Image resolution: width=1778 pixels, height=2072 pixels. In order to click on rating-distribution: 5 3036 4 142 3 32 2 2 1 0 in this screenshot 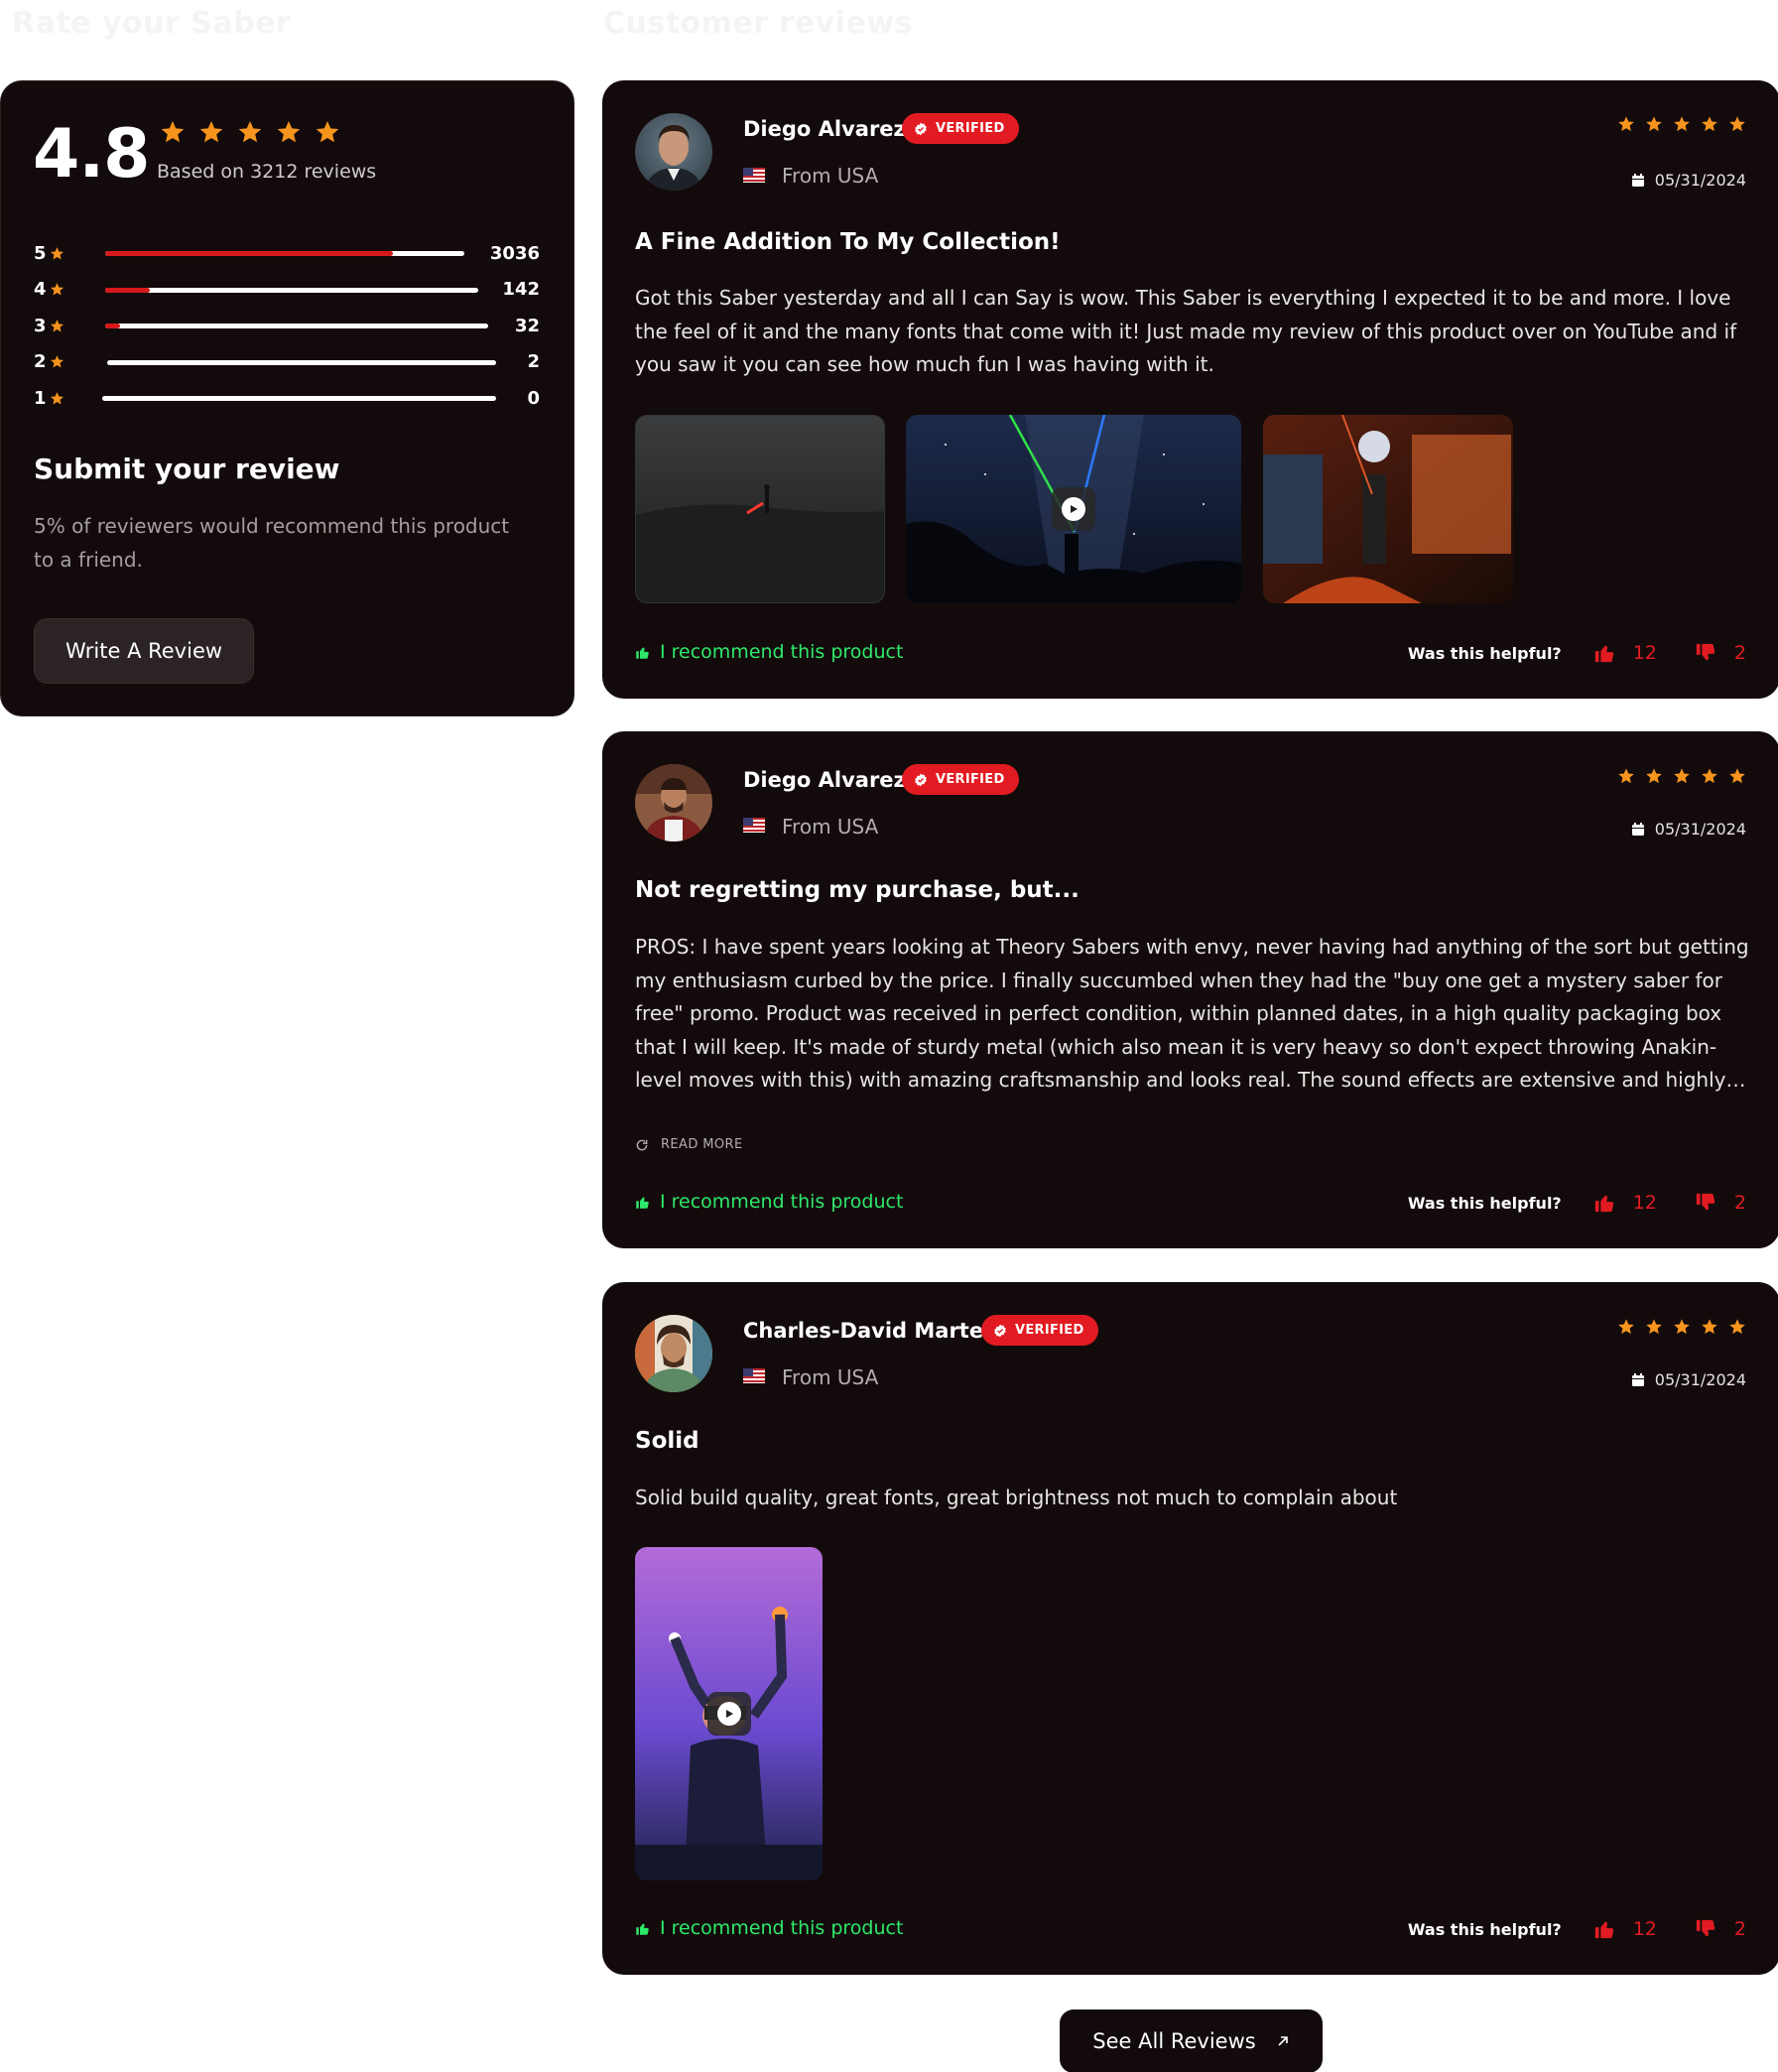, I will do `click(287, 326)`.